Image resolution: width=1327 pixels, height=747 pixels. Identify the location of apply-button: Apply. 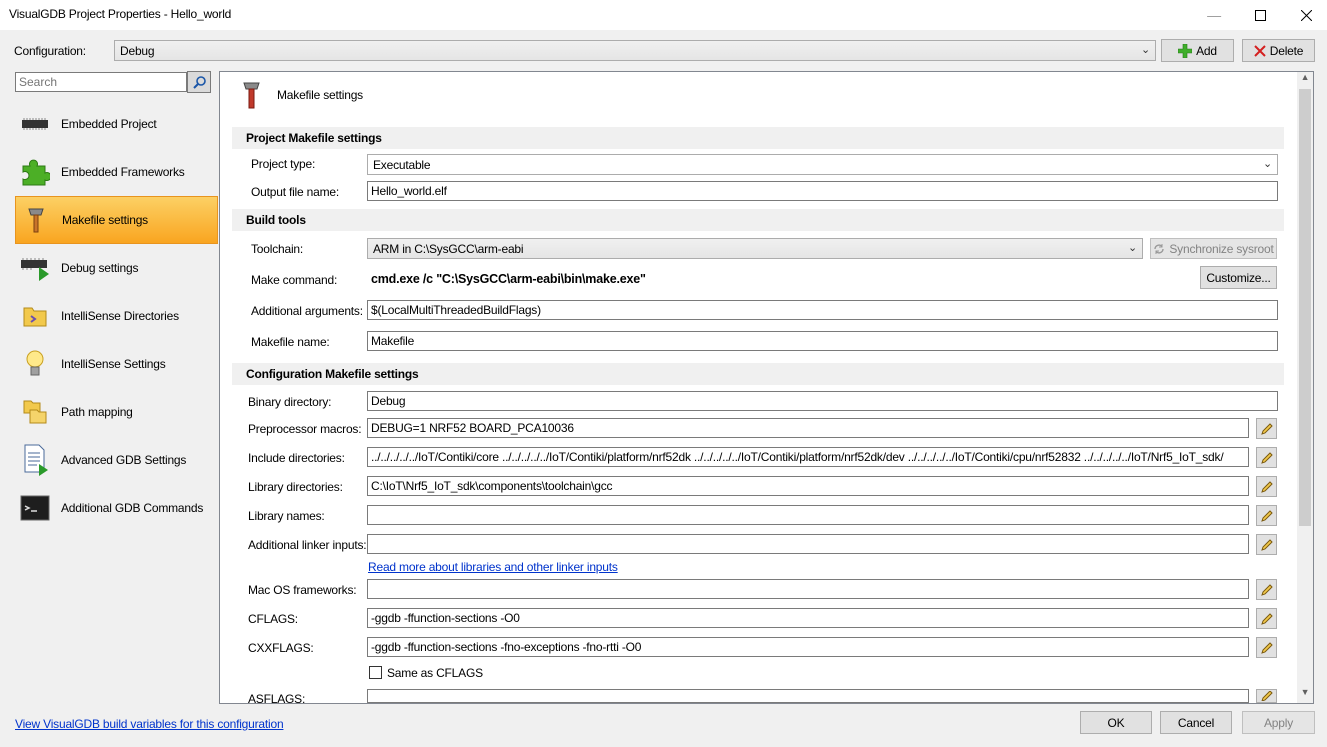
(1278, 722).